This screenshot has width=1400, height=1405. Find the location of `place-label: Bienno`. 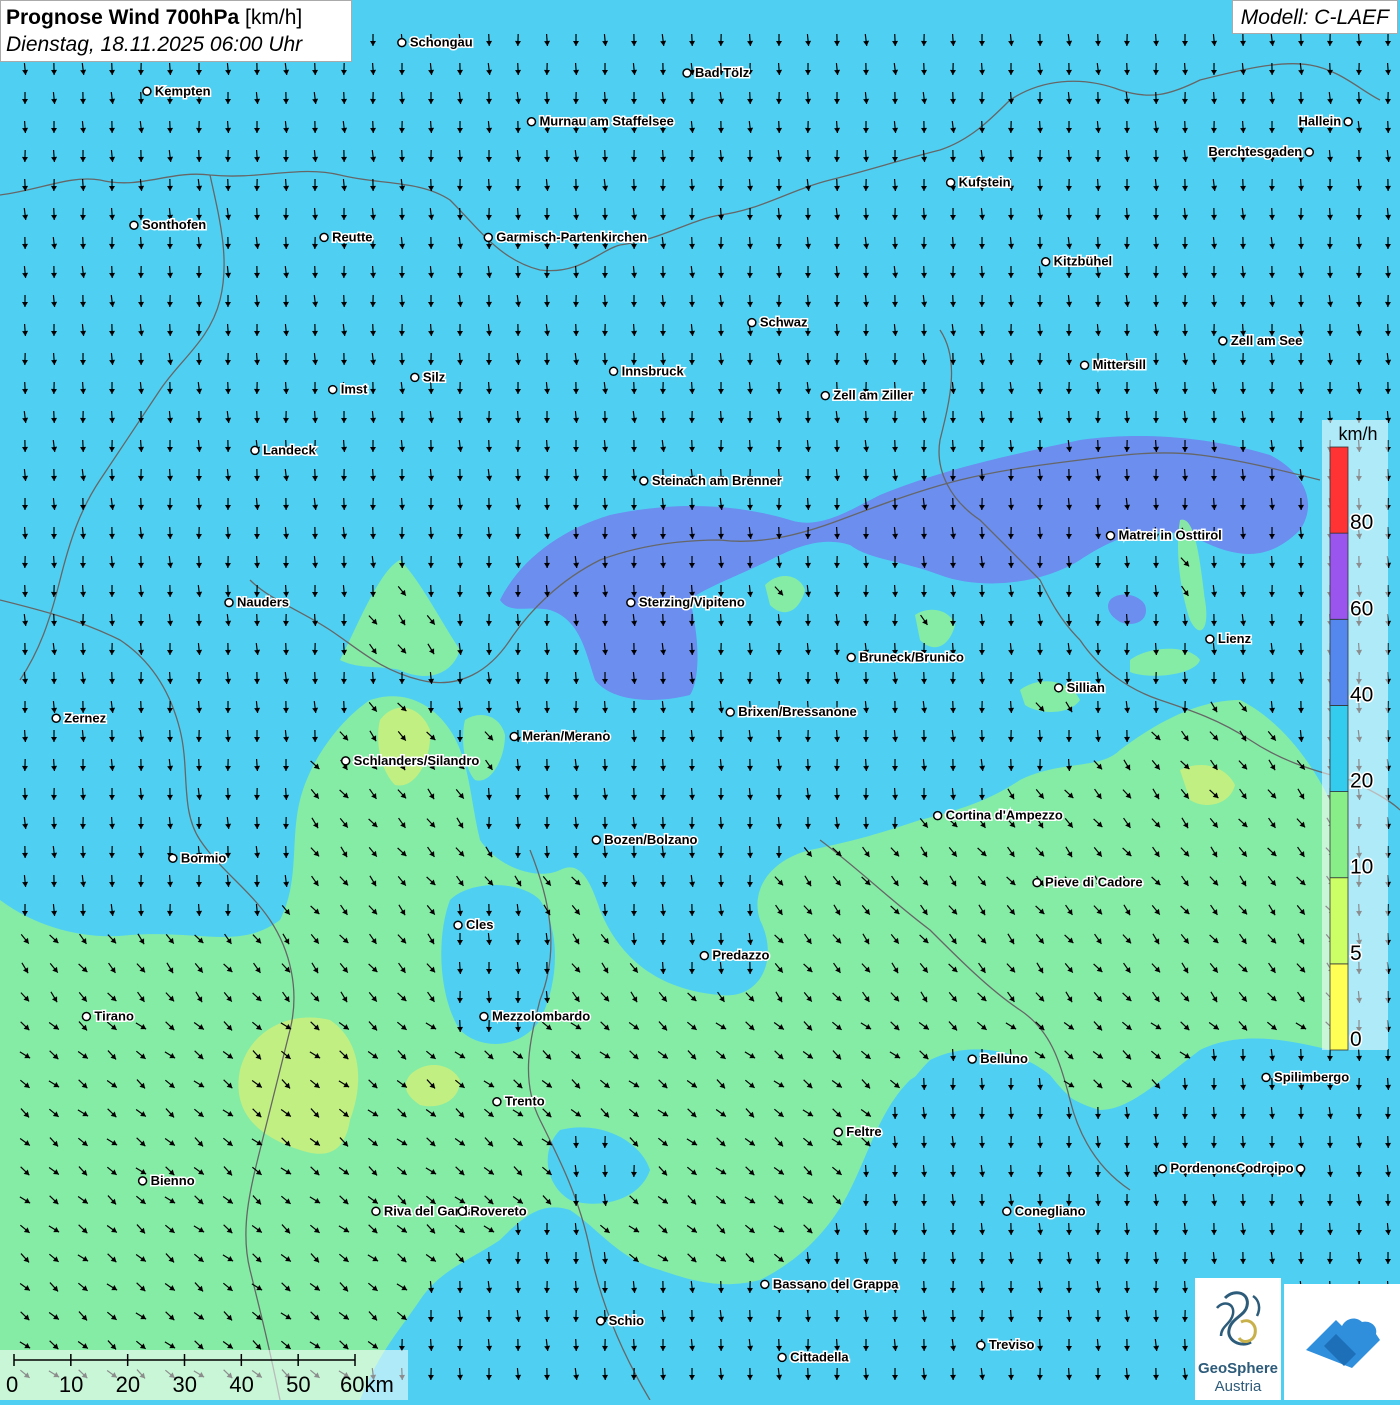

place-label: Bienno is located at coordinates (173, 1180).